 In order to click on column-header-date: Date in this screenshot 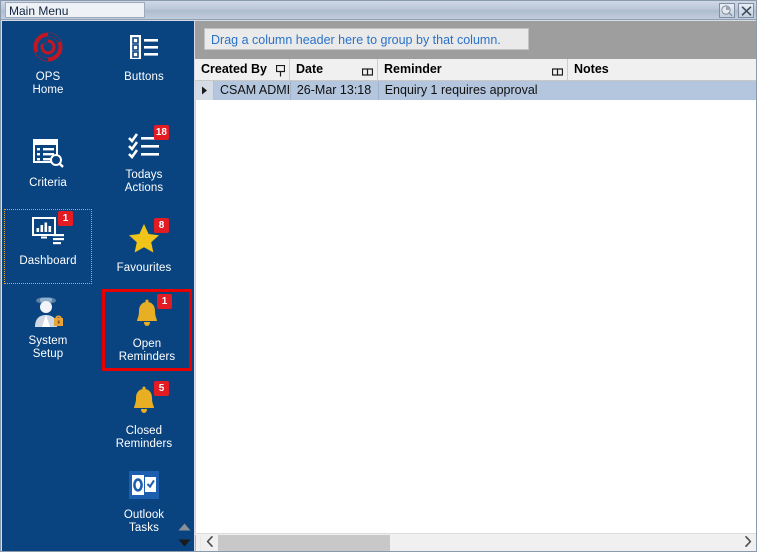, I will do `click(334, 69)`.